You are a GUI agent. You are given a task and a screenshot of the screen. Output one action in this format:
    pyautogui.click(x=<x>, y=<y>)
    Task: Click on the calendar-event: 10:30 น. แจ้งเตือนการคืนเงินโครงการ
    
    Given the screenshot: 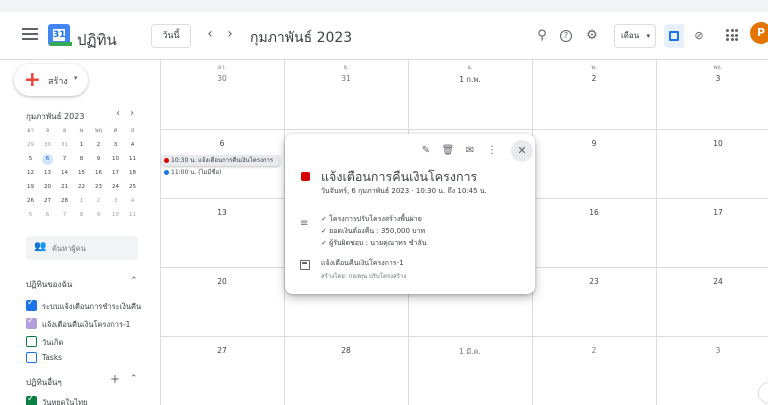 What is the action you would take?
    pyautogui.click(x=221, y=160)
    